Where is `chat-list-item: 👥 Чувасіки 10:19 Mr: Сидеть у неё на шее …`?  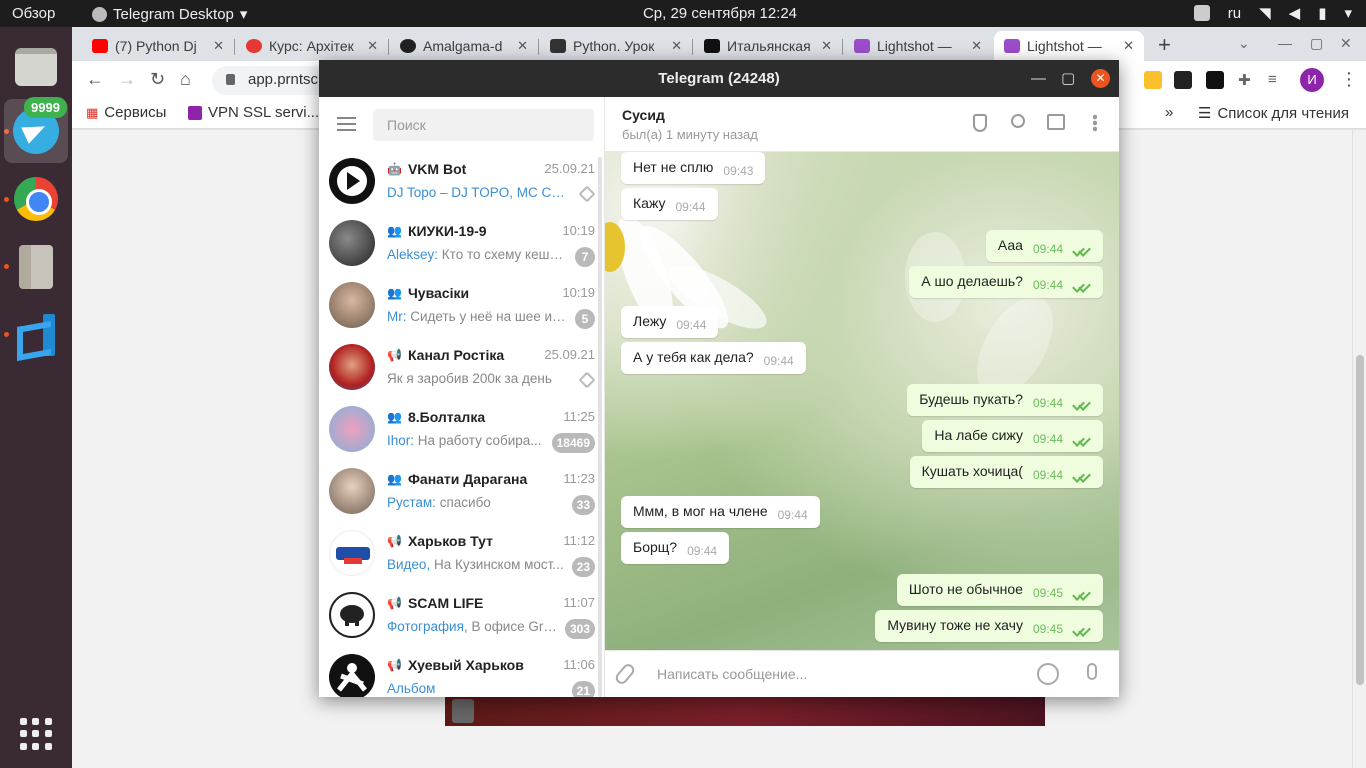 chat-list-item: 👥 Чувасіки 10:19 Mr: Сидеть у неё на шее … is located at coordinates (461, 306).